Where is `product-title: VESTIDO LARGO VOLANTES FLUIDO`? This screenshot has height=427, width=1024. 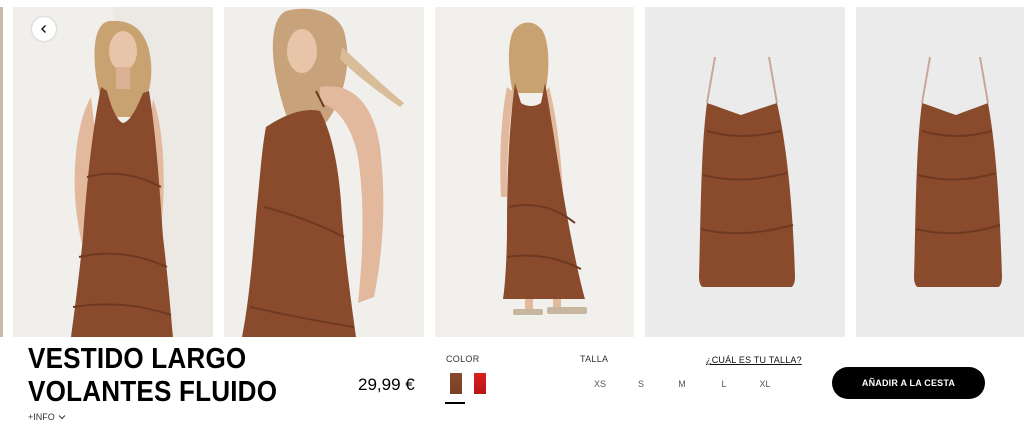 product-title: VESTIDO LARGO VOLANTES FLUIDO is located at coordinates (152, 376).